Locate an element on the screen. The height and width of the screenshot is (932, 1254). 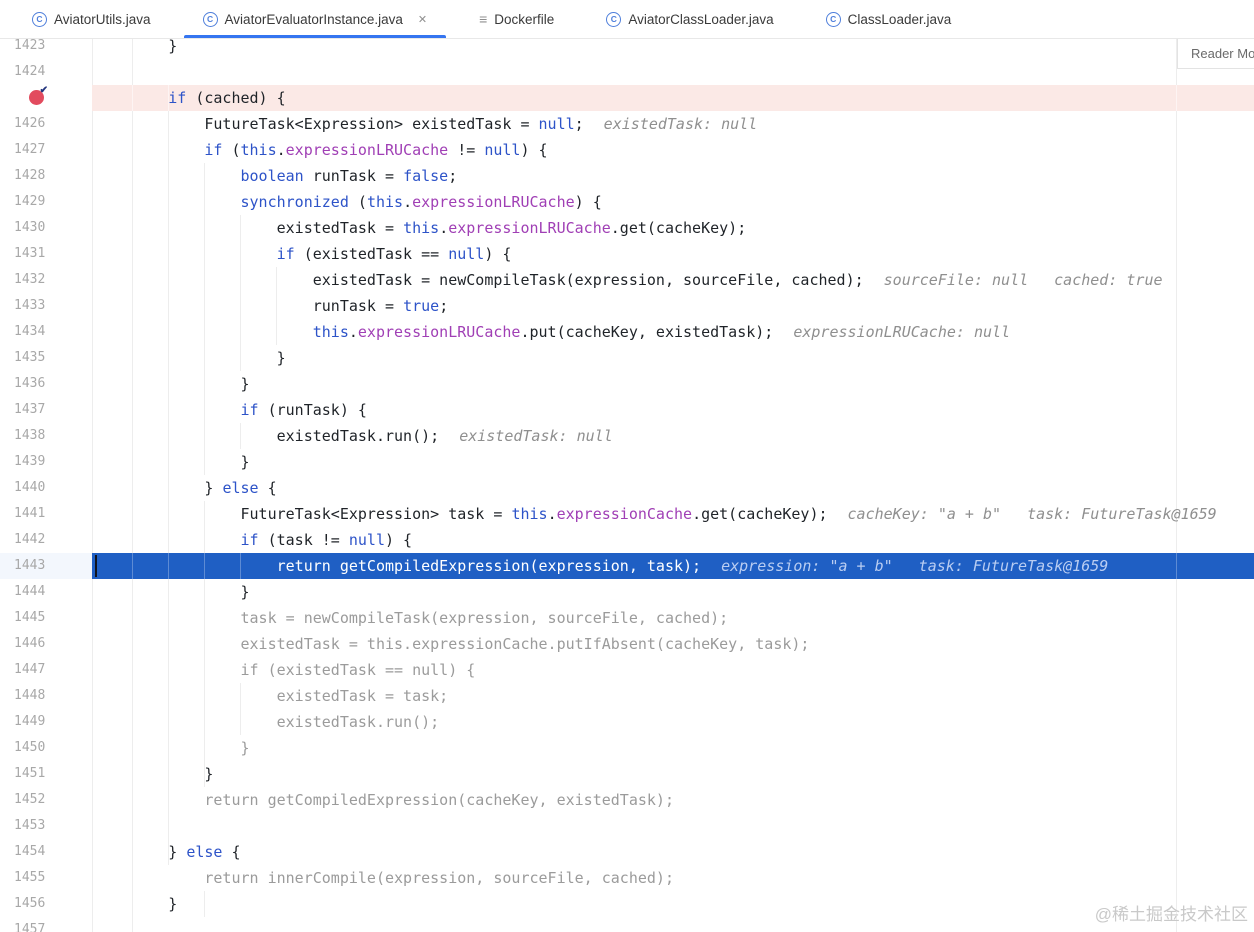
code-text: existedTask.run(); existedTask: null is located at coordinates (444, 436).